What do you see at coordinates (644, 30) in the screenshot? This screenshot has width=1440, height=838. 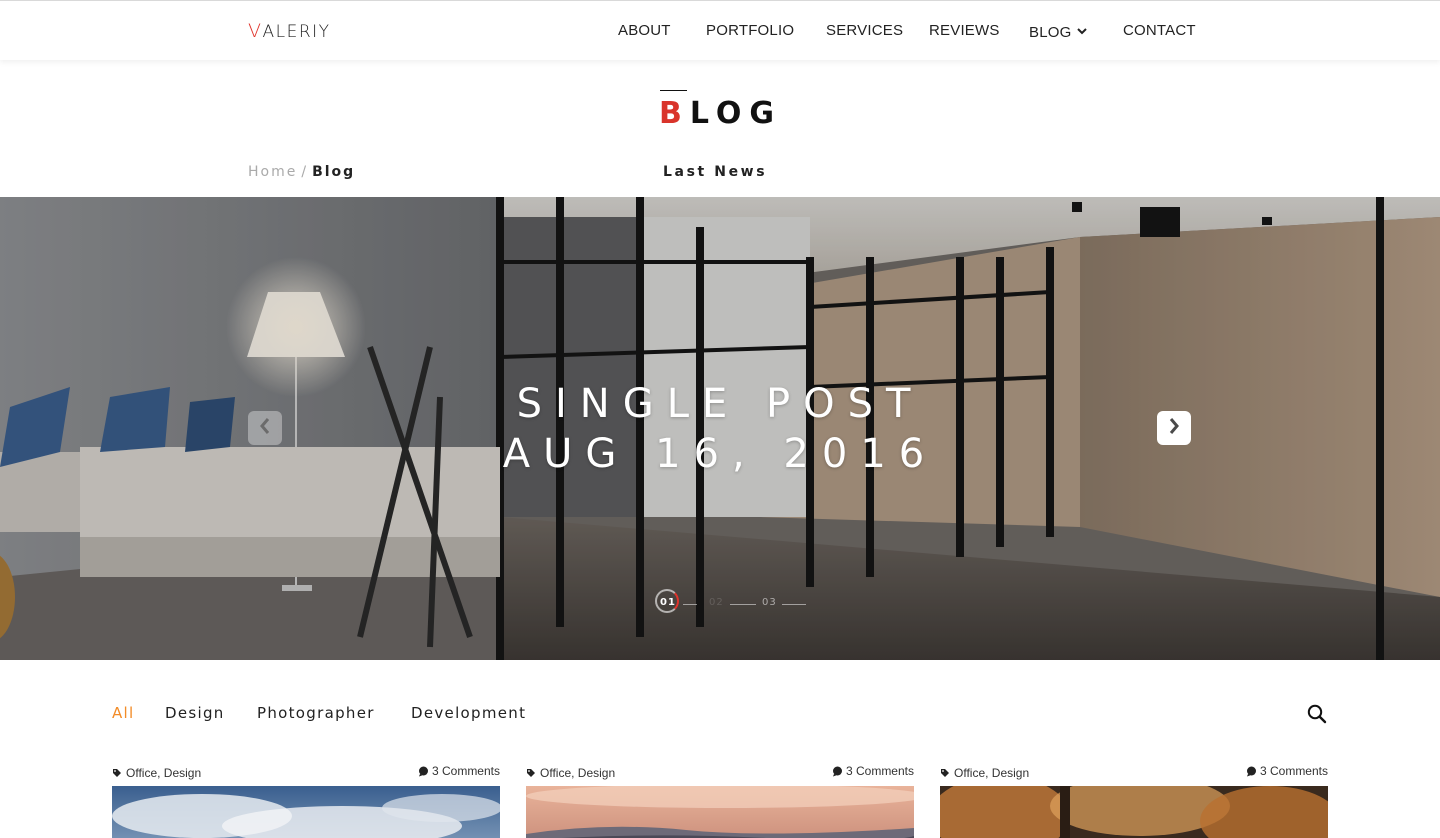 I see `nav-about: ABOUT` at bounding box center [644, 30].